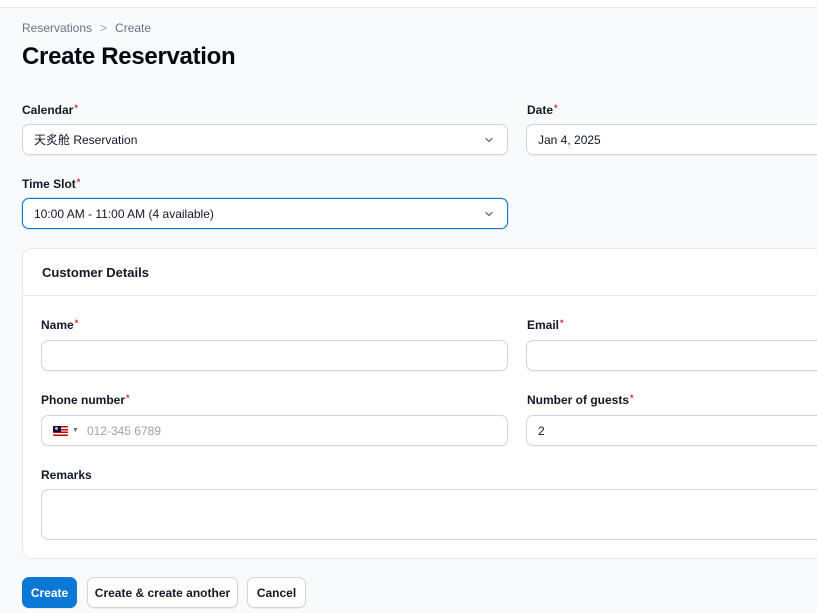 This screenshot has width=817, height=613. Describe the element at coordinates (124, 430) in the screenshot. I see `phone-placeholder: 012-345 6789` at that location.